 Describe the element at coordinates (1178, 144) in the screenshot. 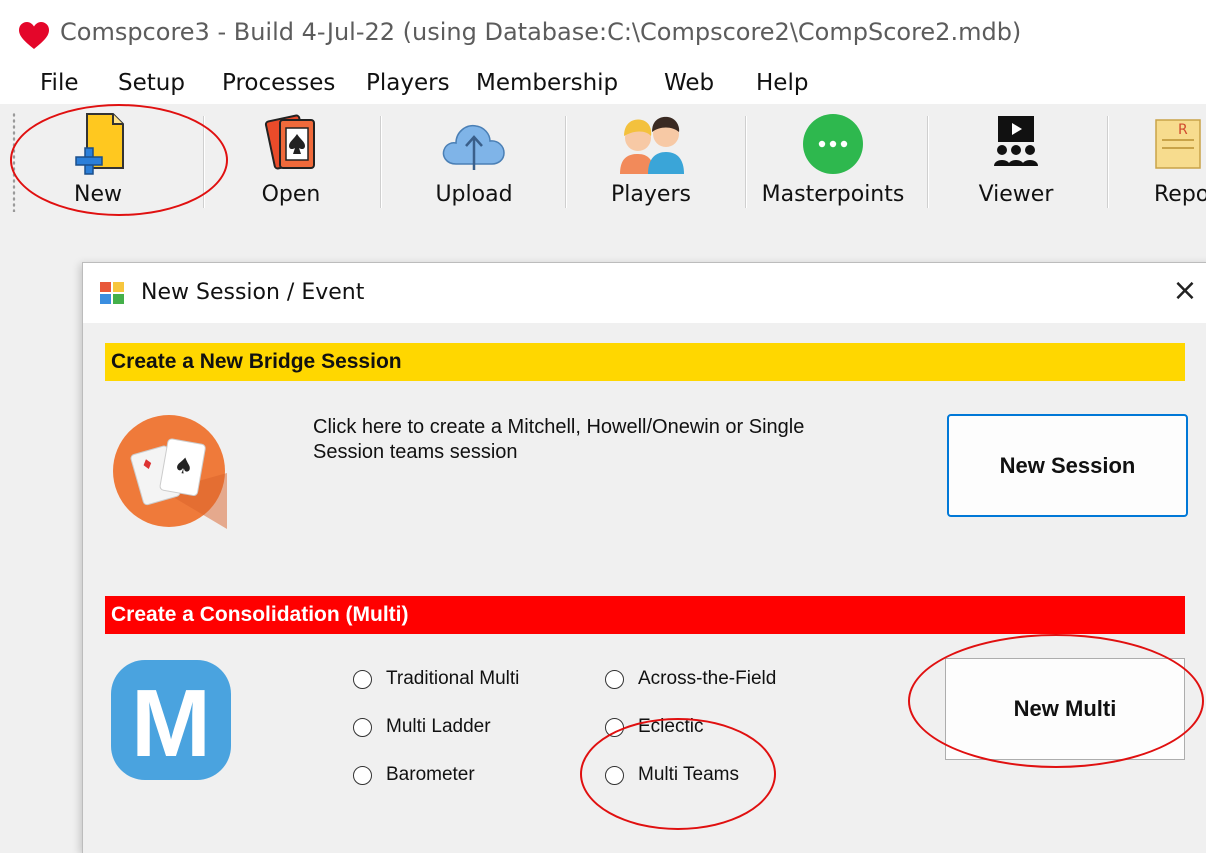

I see `report-icon: R` at that location.